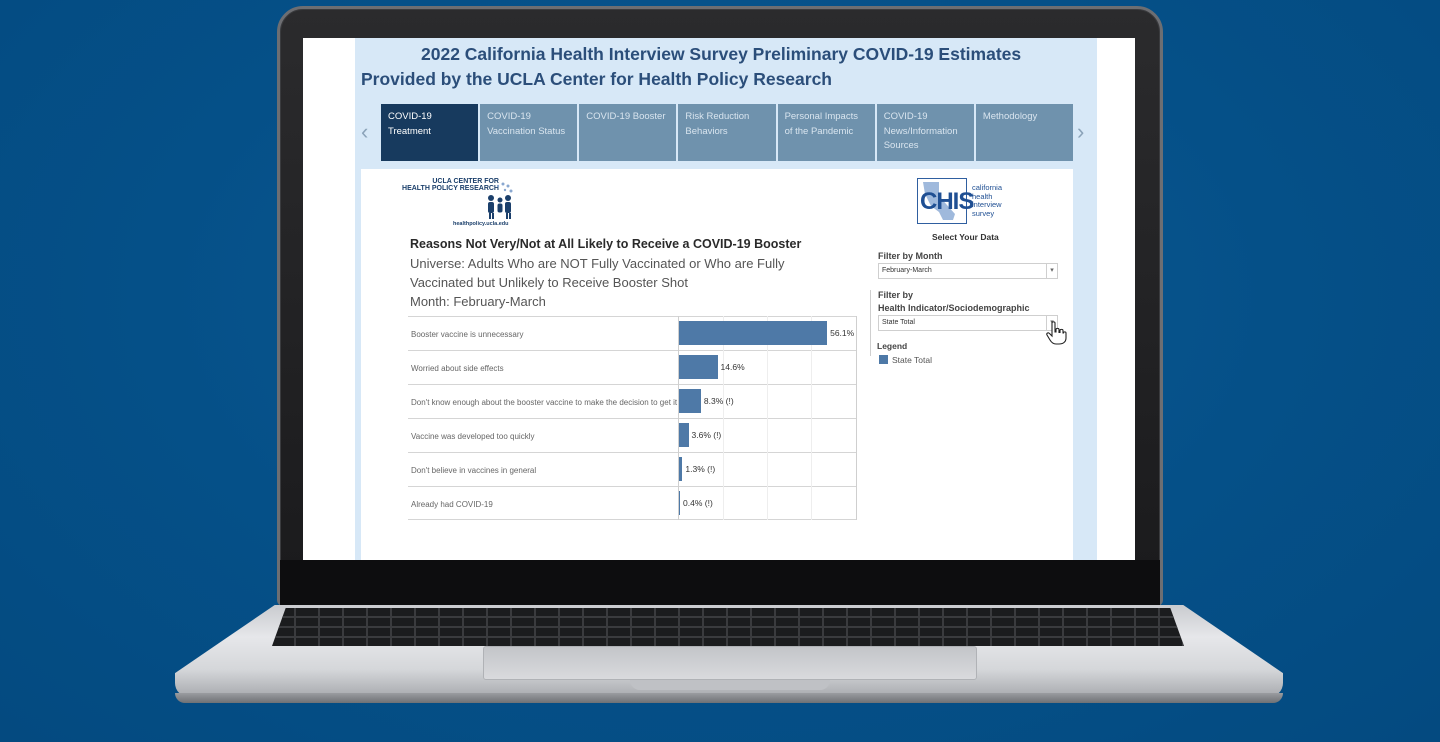 The height and width of the screenshot is (742, 1440). Describe the element at coordinates (478, 301) in the screenshot. I see `chart-subtitle-3: Month: February-March` at that location.